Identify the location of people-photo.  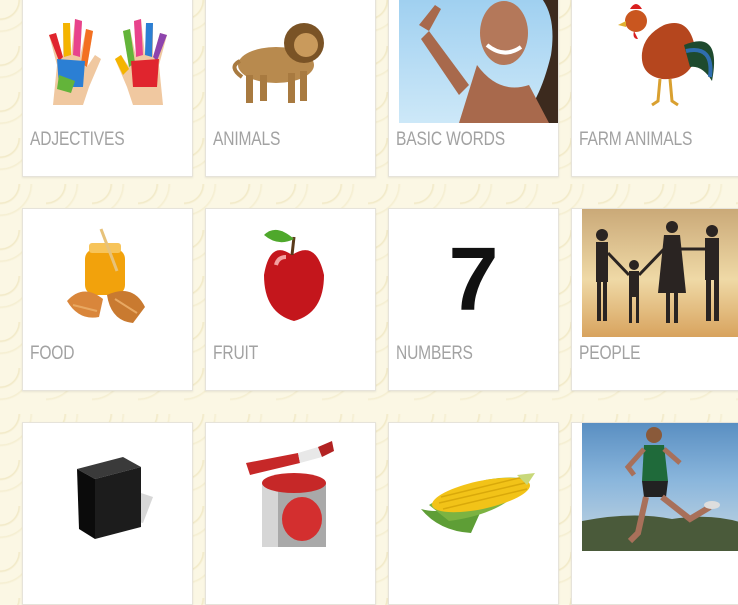
(655, 273).